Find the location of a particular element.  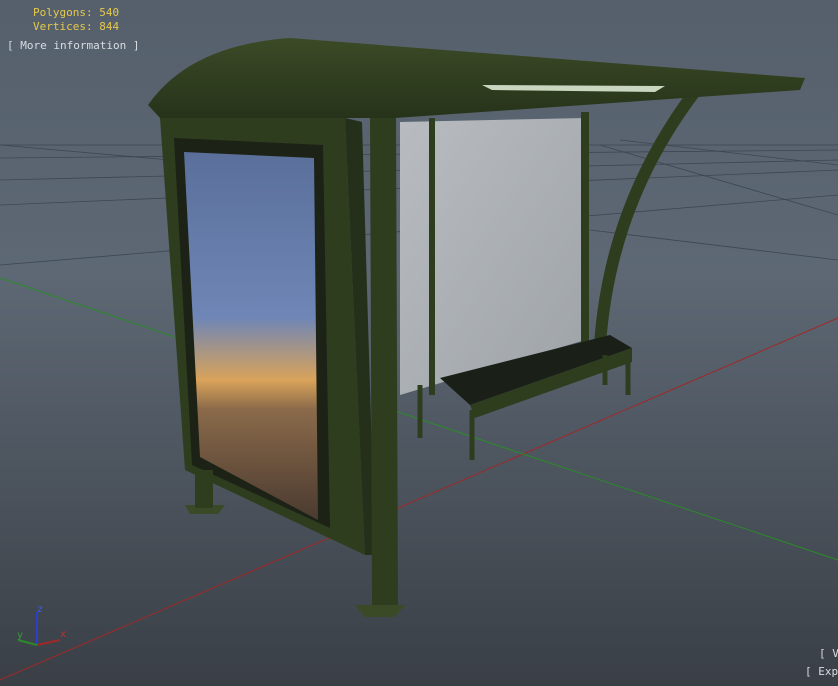

more-information-link: [ More information ] is located at coordinates (73, 45).